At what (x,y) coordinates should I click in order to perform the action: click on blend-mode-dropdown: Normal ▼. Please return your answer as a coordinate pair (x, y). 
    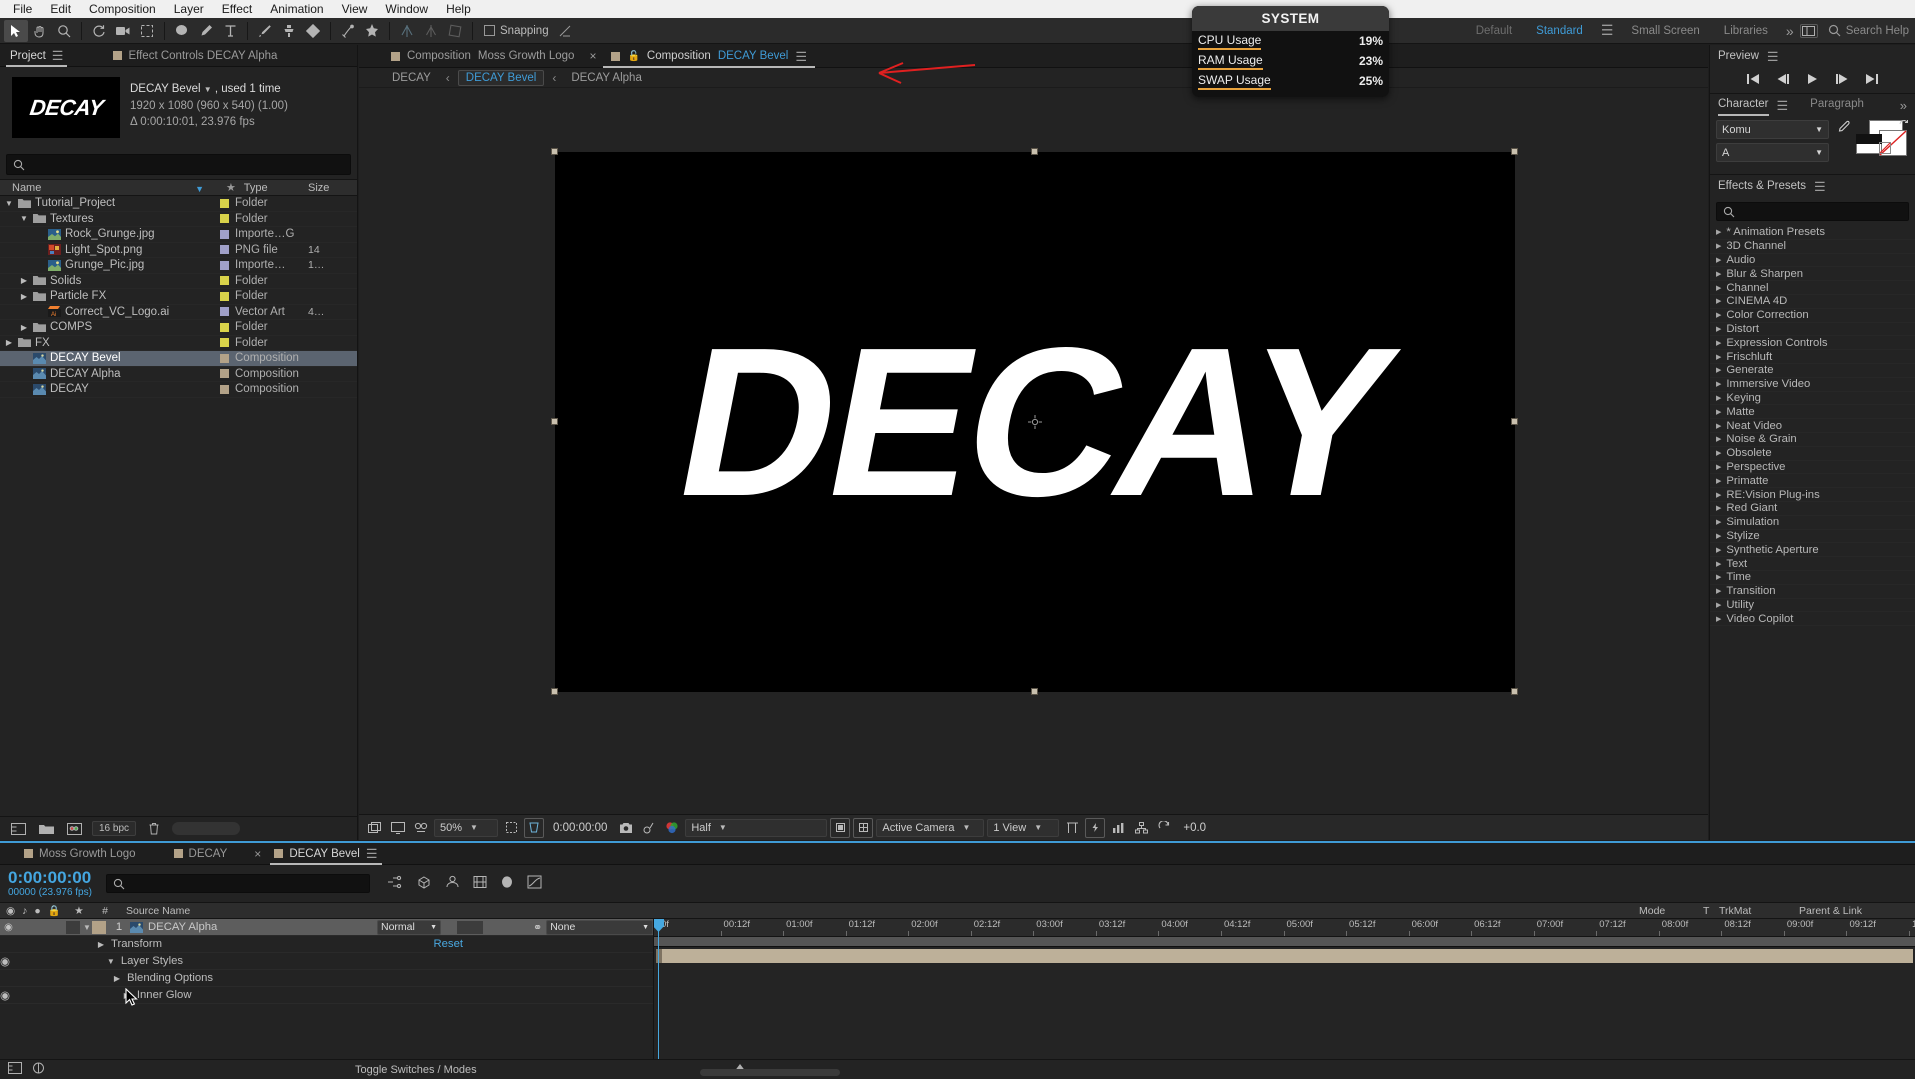
    Looking at the image, I should click on (409, 927).